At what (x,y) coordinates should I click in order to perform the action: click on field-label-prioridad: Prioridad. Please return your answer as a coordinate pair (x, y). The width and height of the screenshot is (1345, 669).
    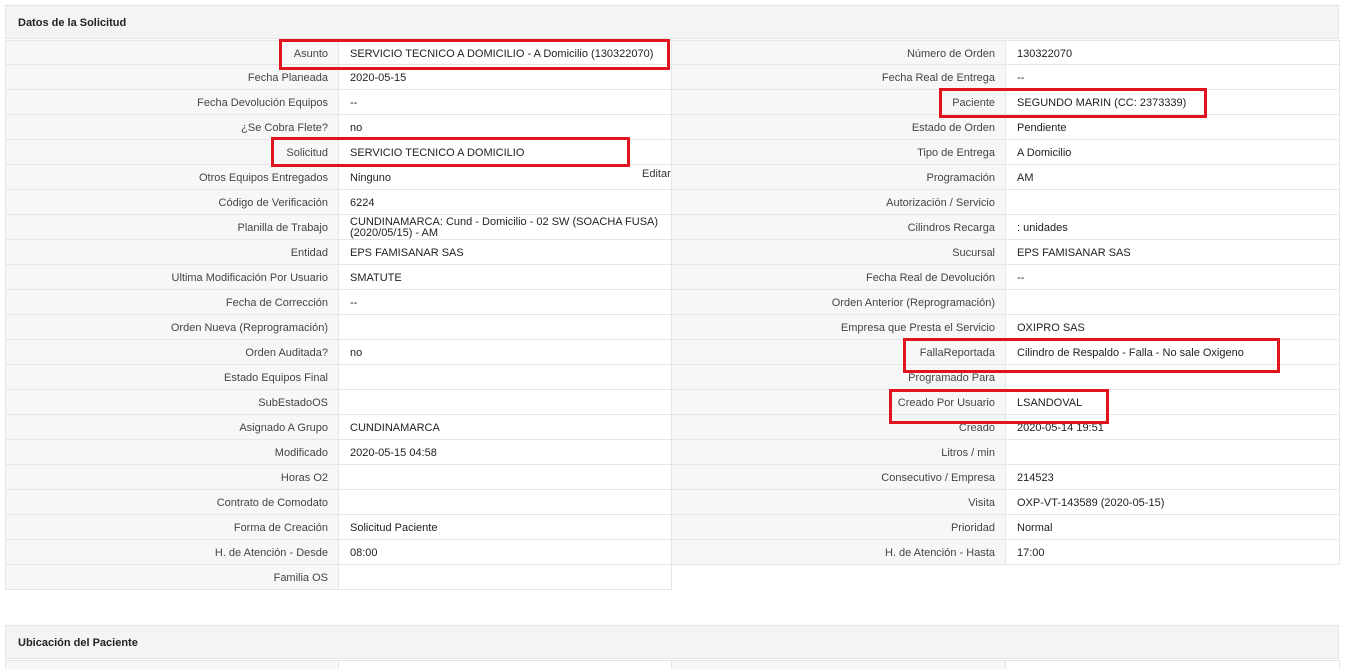
    Looking at the image, I should click on (839, 527).